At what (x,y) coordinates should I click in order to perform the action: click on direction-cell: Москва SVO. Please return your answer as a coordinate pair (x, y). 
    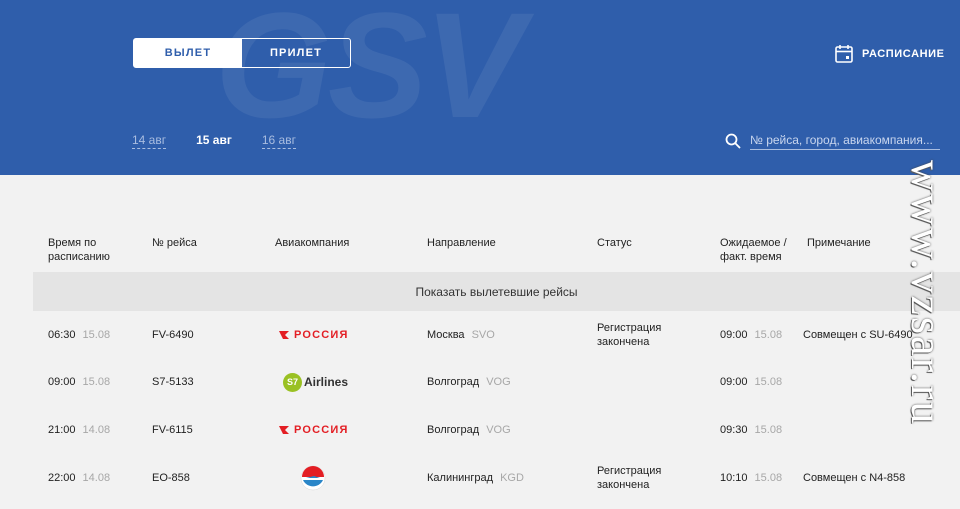
    Looking at the image, I should click on (461, 335).